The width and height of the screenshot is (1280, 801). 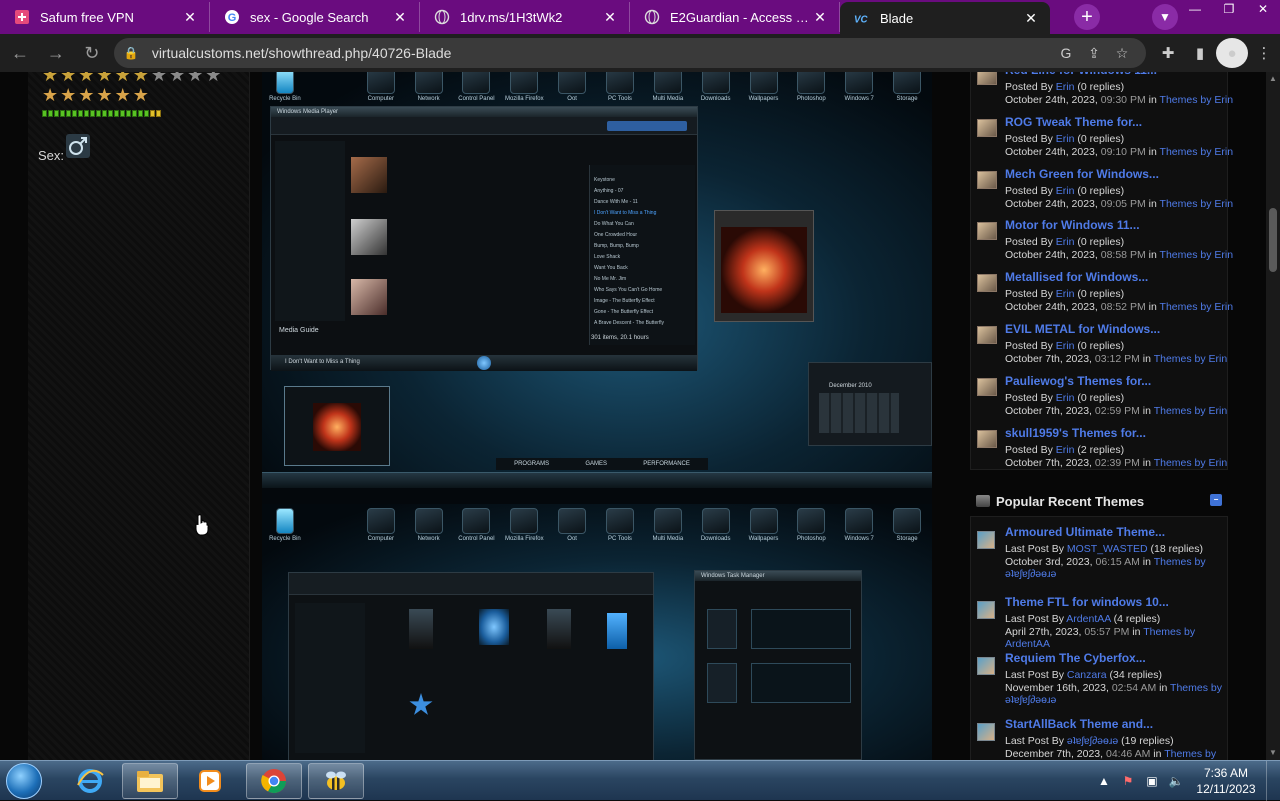 What do you see at coordinates (20, 53) in the screenshot?
I see `back-icon: ←` at bounding box center [20, 53].